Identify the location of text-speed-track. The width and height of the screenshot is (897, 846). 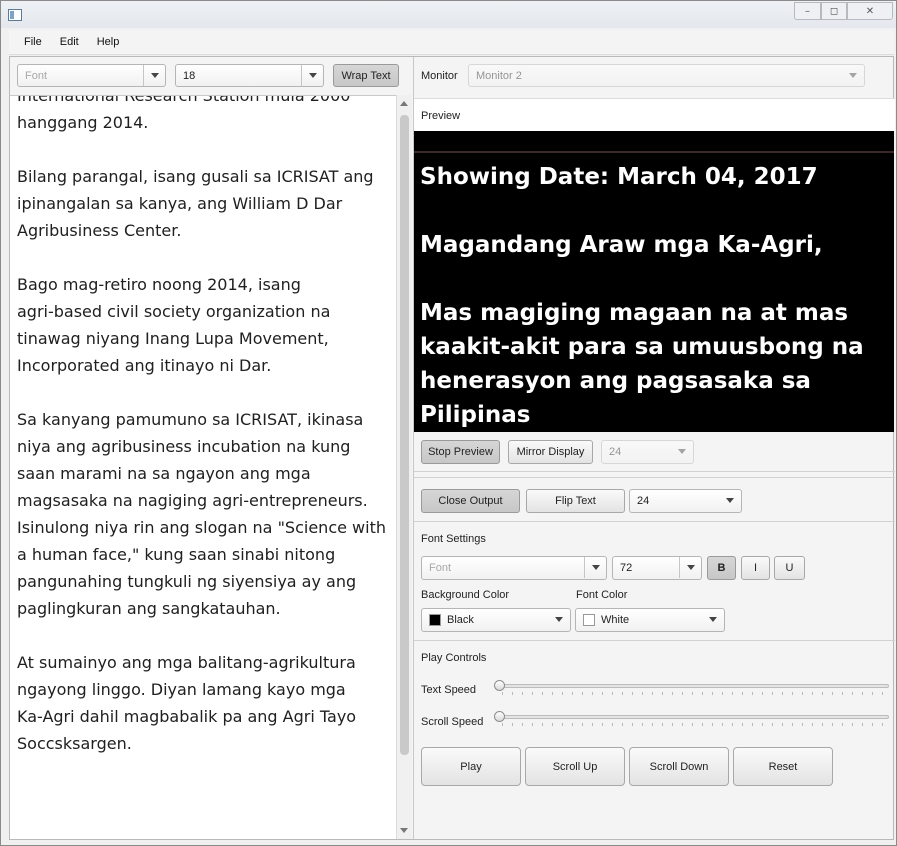
(693, 686).